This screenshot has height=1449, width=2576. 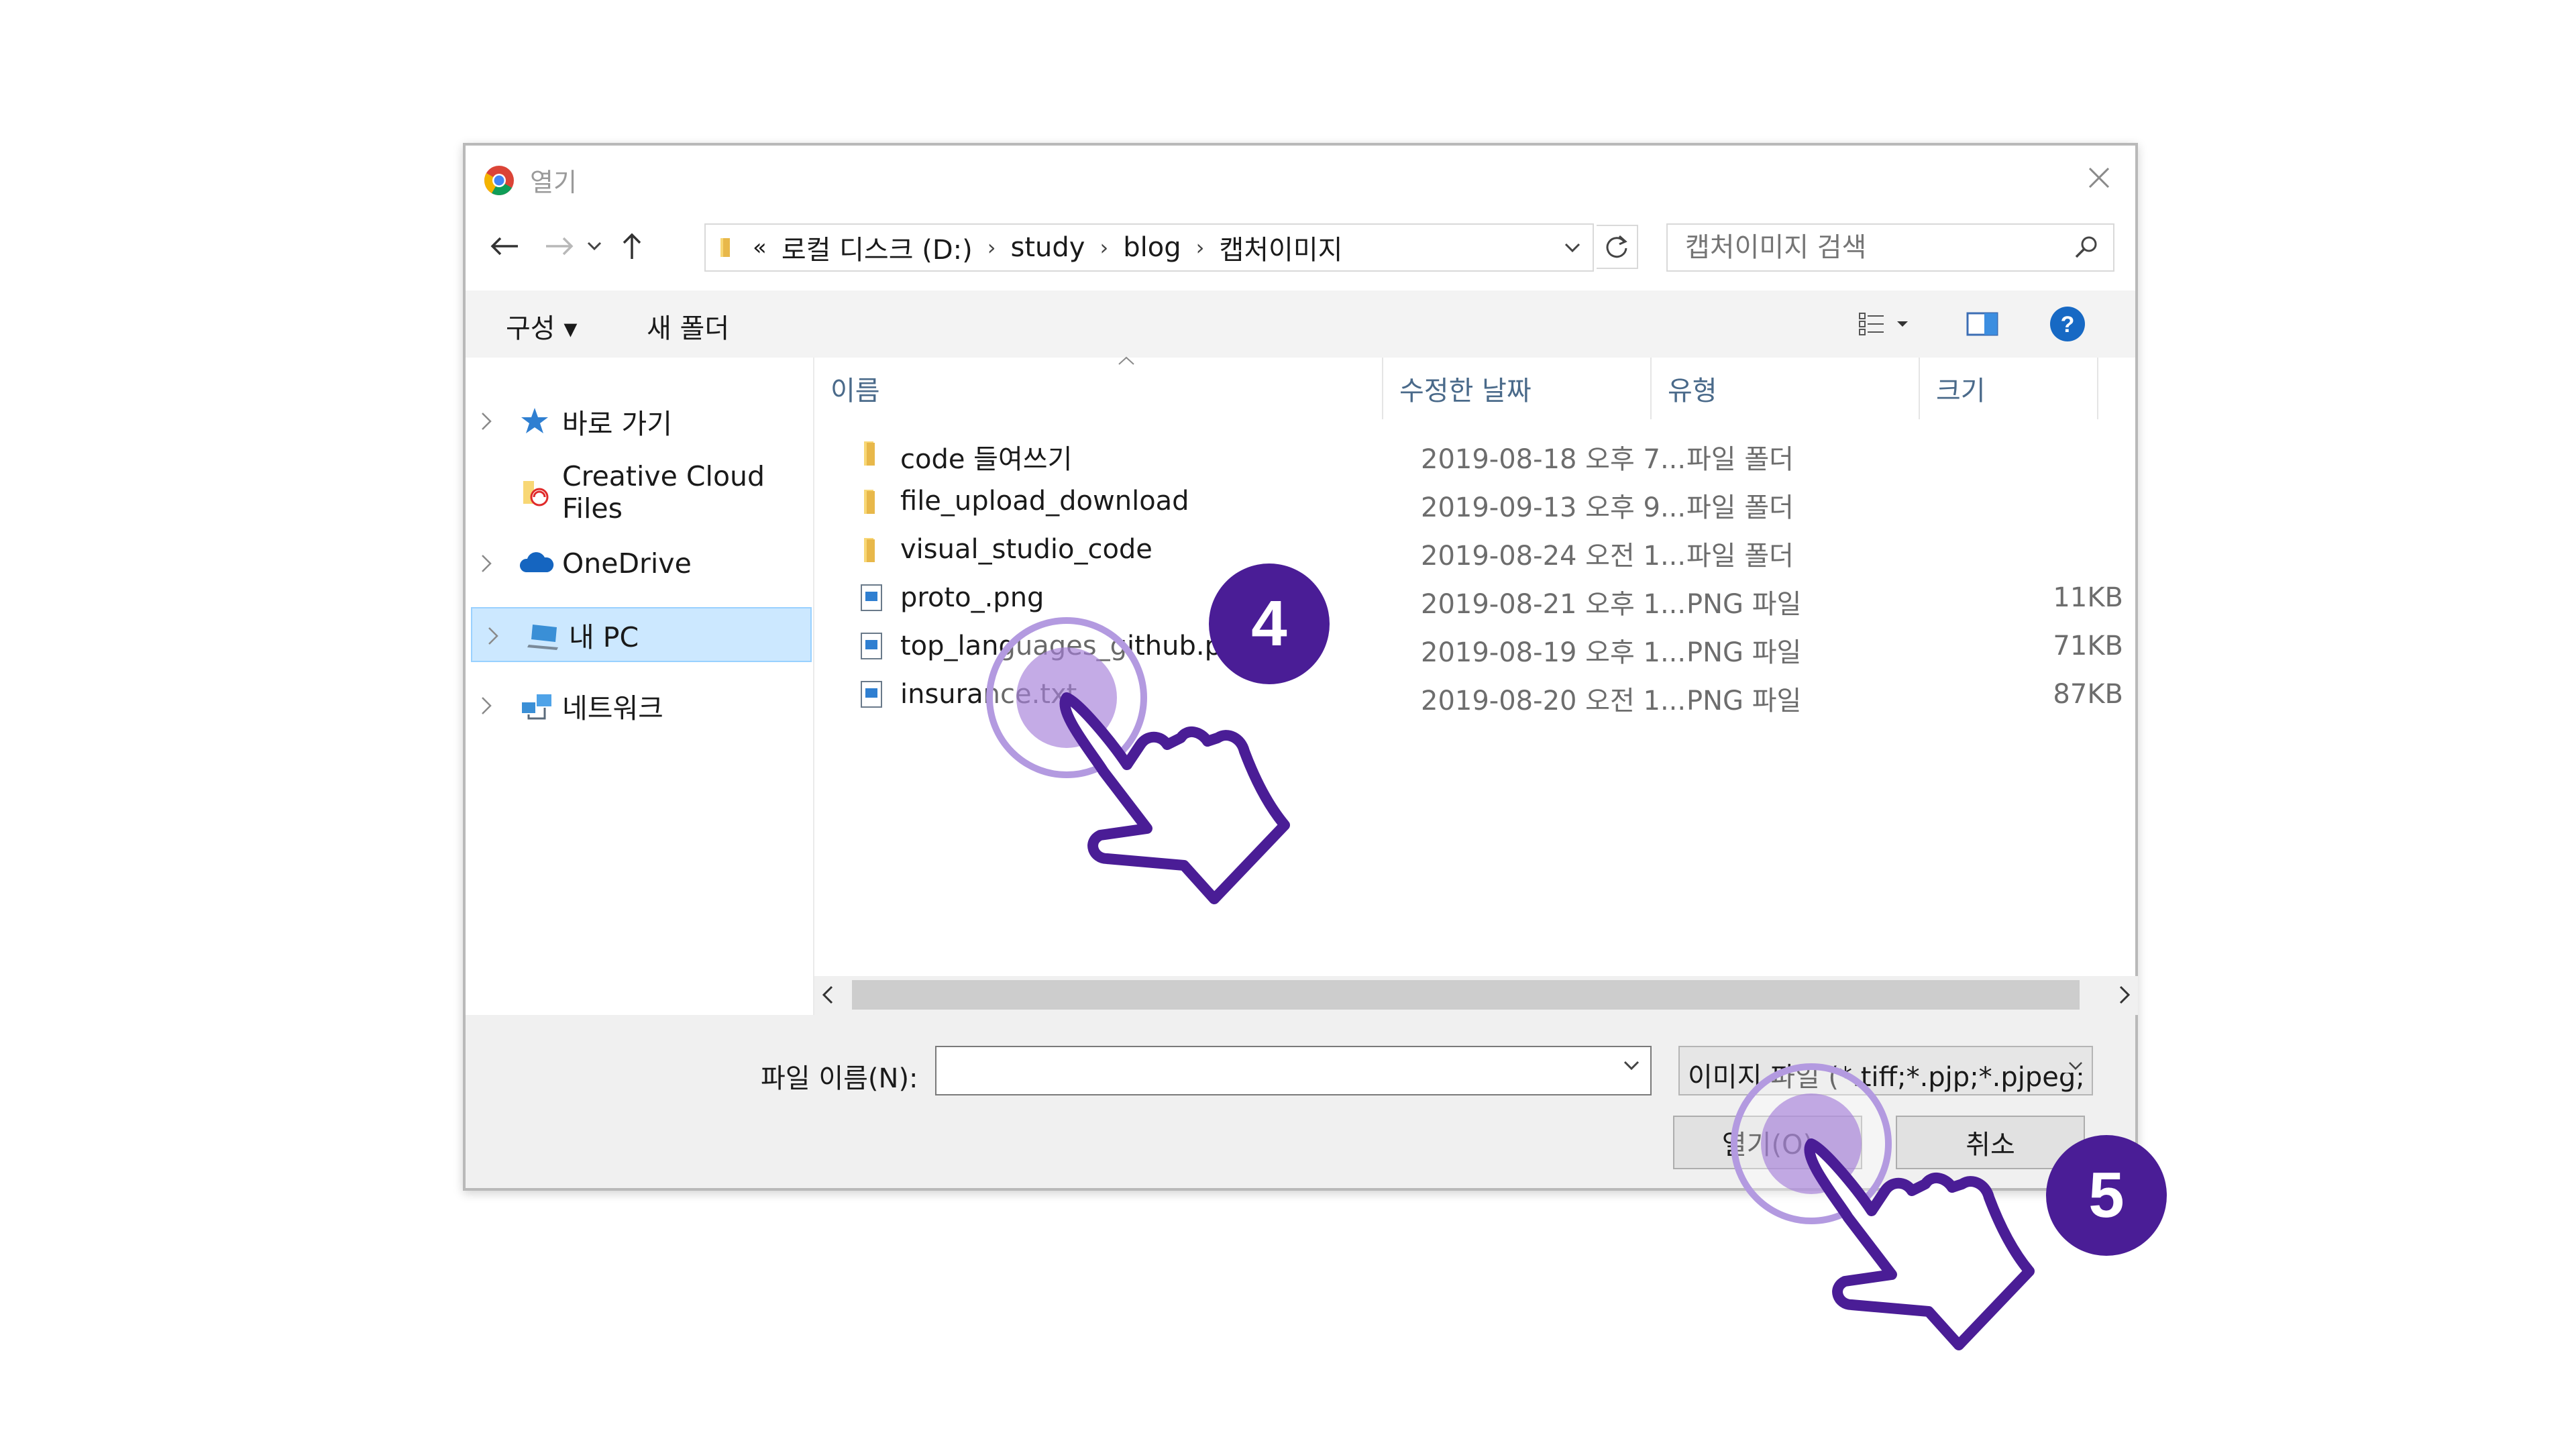 I want to click on address-dropdown-button, so click(x=1572, y=247).